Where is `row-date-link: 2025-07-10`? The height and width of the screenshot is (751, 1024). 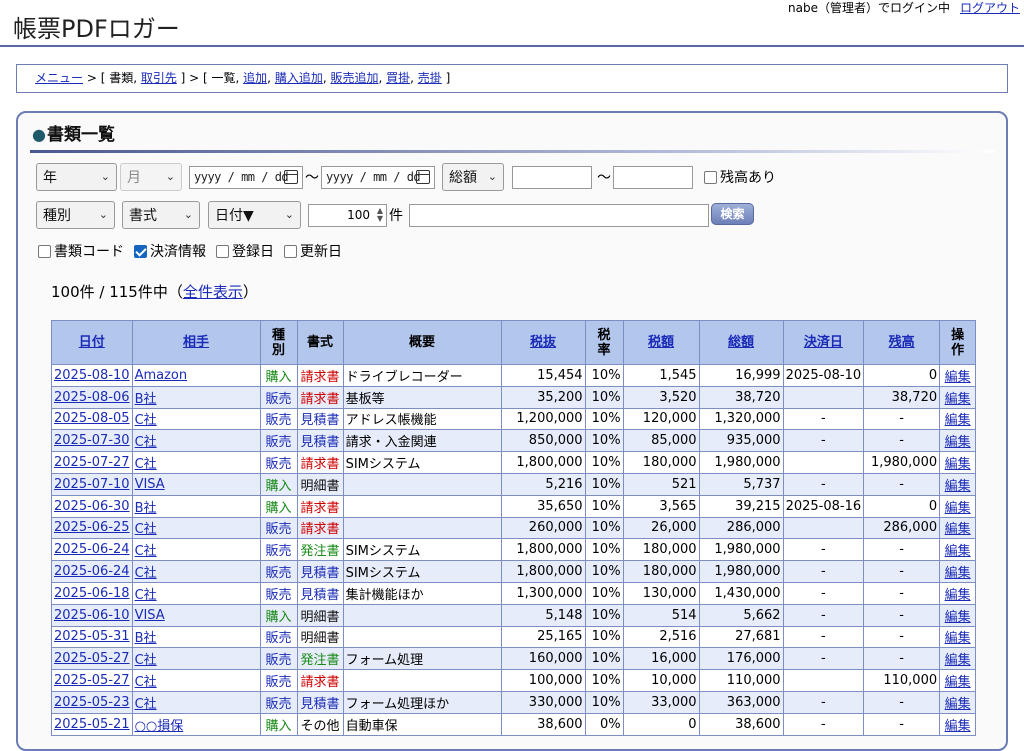 row-date-link: 2025-07-10 is located at coordinates (92, 484).